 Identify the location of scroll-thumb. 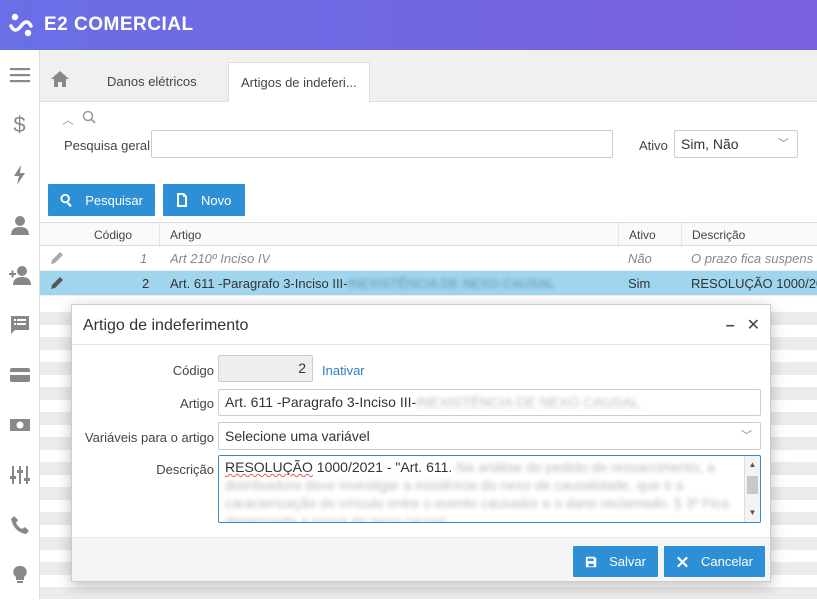
(752, 485).